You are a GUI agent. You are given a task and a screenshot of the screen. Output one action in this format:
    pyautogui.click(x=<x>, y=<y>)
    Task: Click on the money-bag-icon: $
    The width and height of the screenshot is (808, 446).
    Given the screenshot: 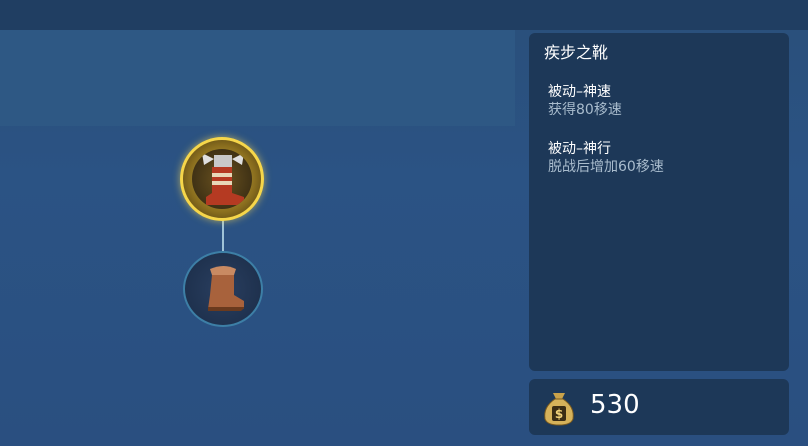 What is the action you would take?
    pyautogui.click(x=559, y=407)
    